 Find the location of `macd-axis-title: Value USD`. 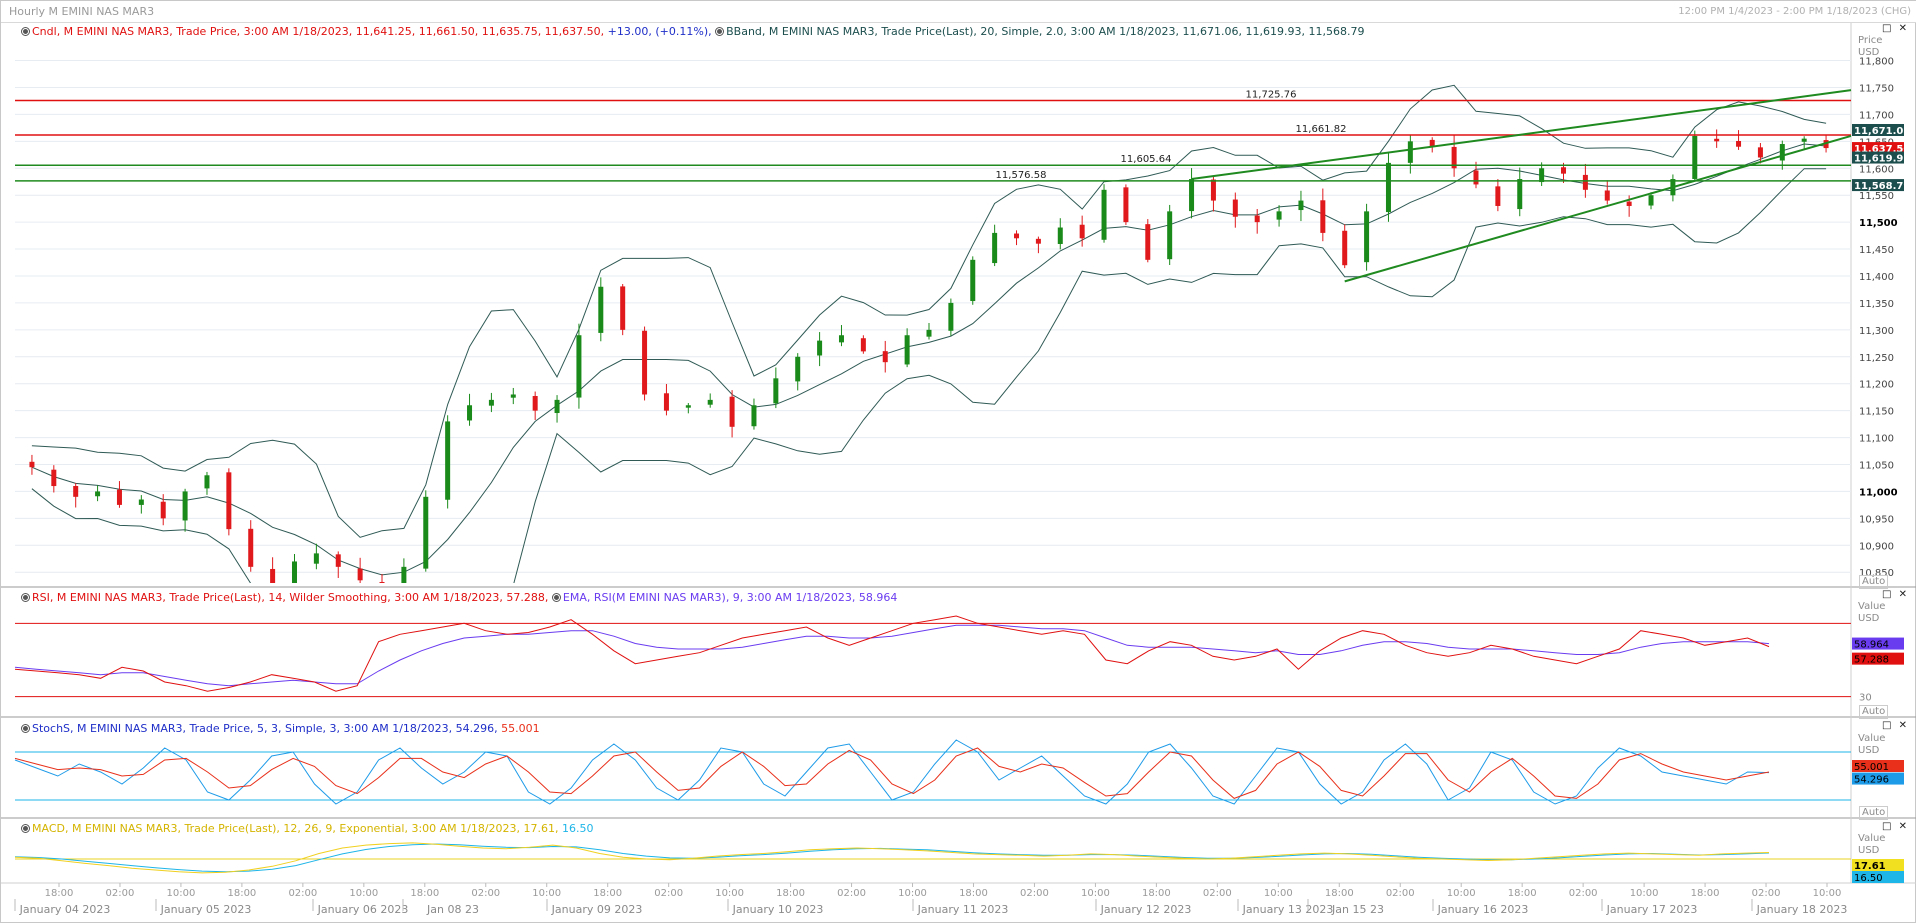

macd-axis-title: Value USD is located at coordinates (1871, 845).